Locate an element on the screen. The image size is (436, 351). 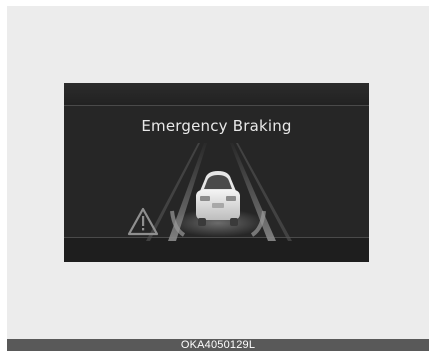
road-scene is located at coordinates (209, 192).